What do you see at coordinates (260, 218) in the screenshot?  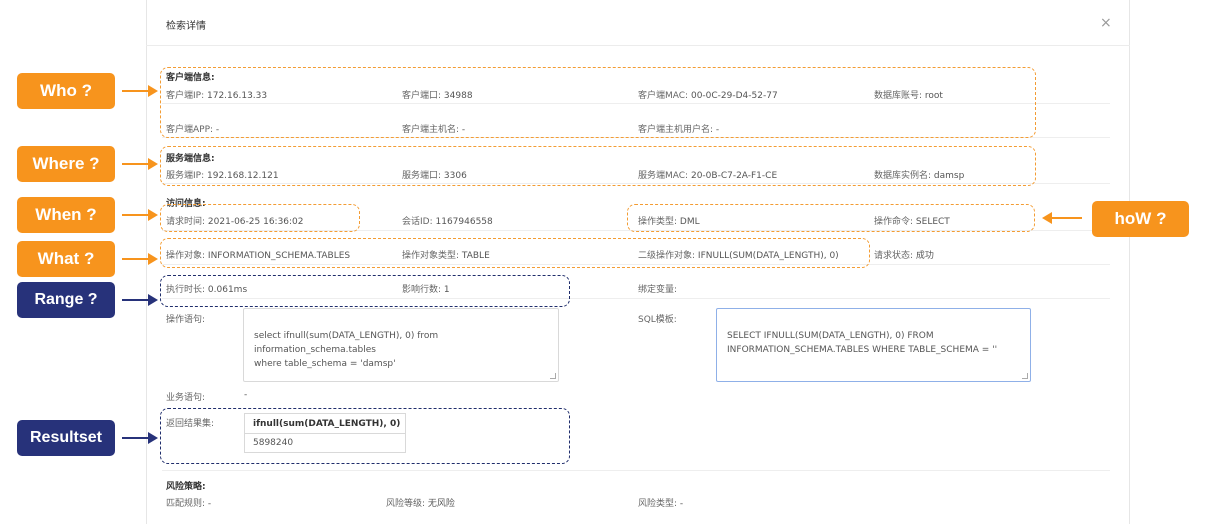 I see `when-highlight-box` at bounding box center [260, 218].